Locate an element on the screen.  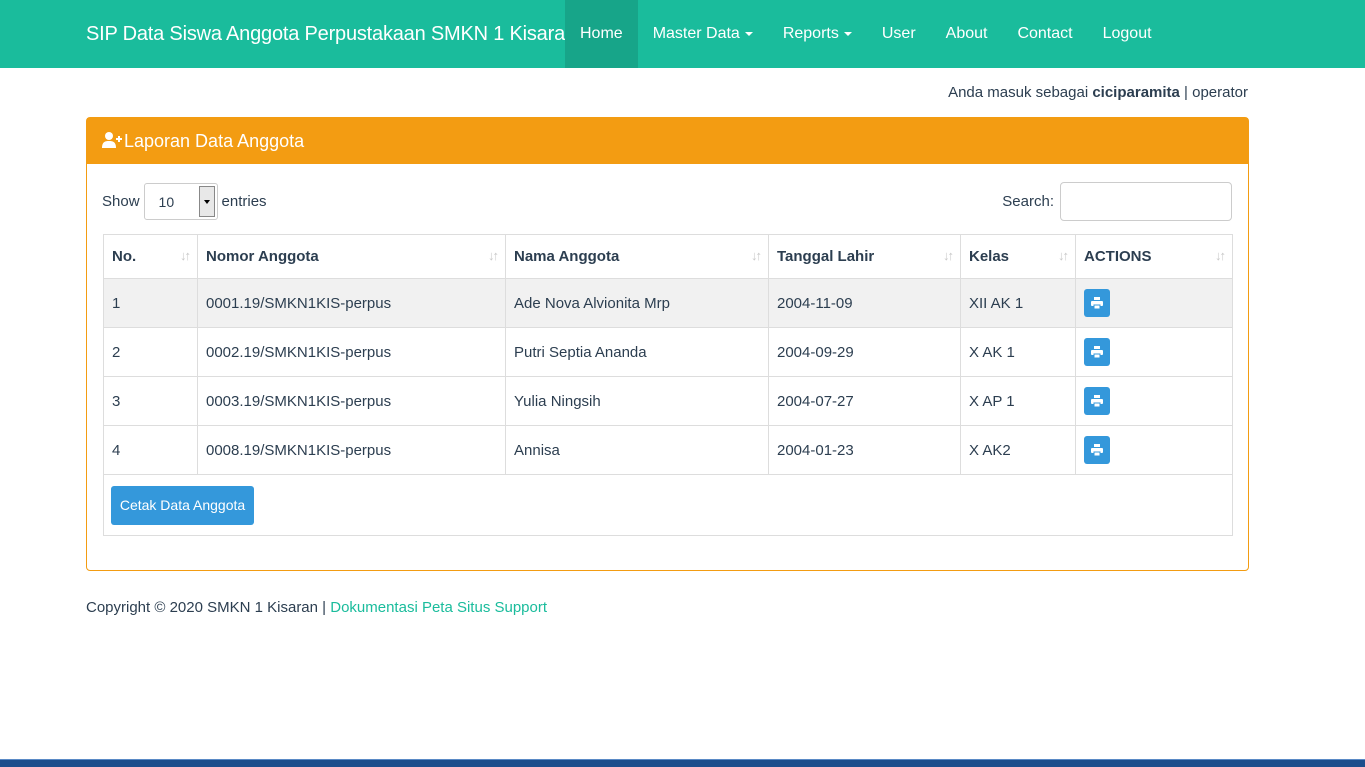
cetak-data-button: Cetak Data Anggota is located at coordinates (182, 505).